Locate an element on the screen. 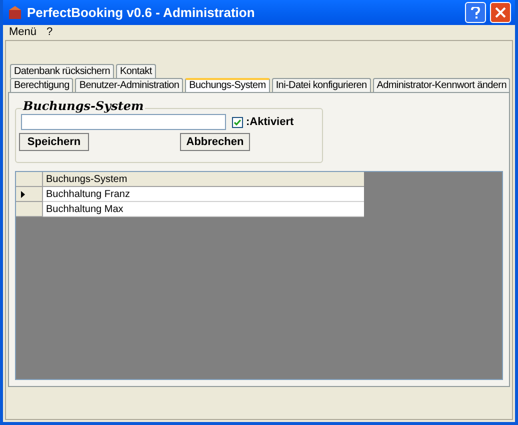 Image resolution: width=518 pixels, height=425 pixels. row-header is located at coordinates (29, 194).